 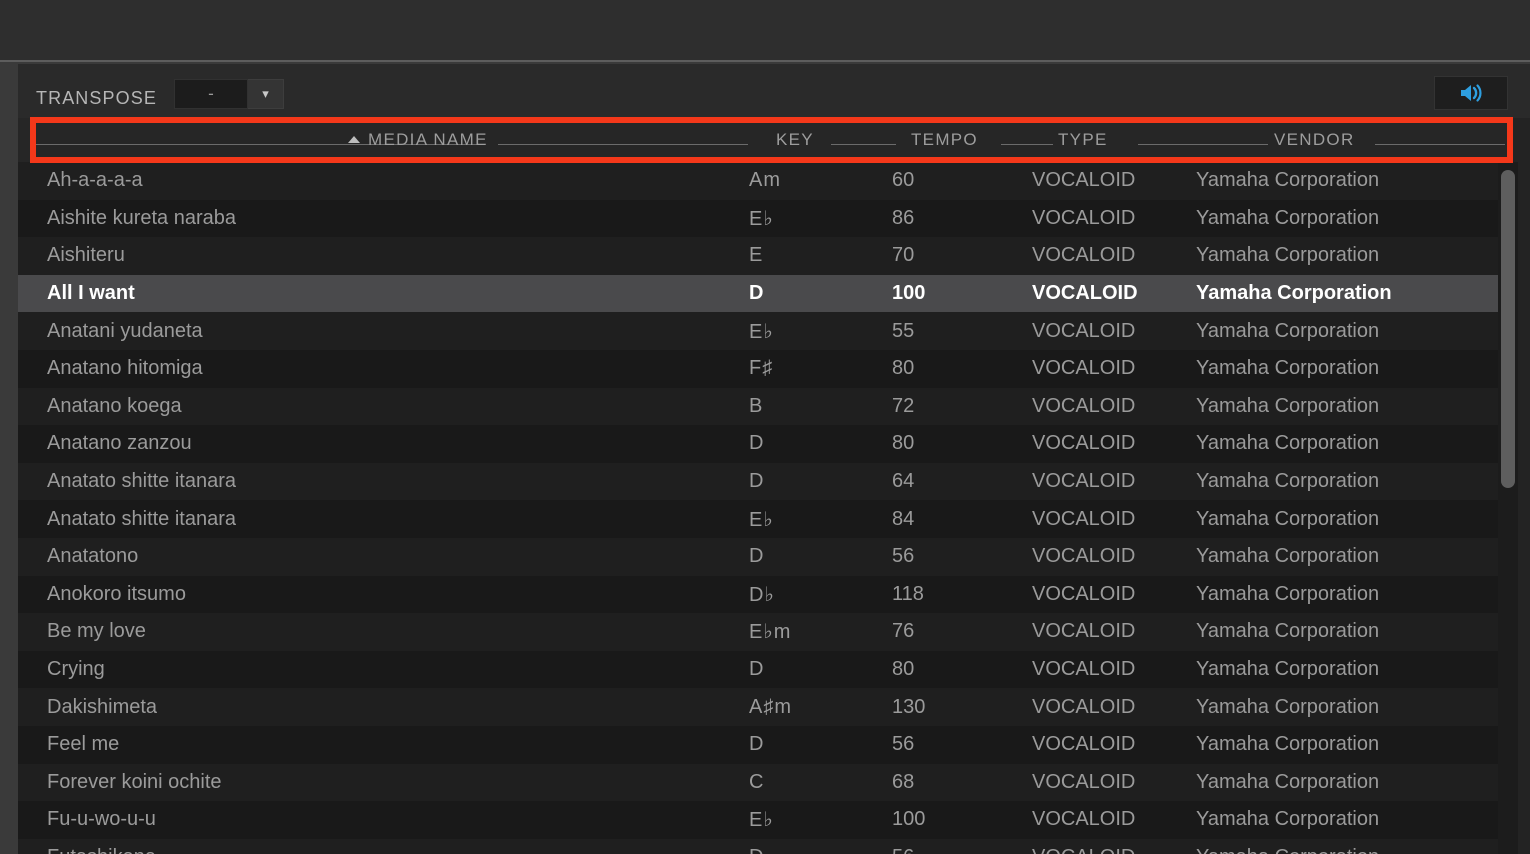 I want to click on cell-media-name: Be my love, so click(x=96, y=631).